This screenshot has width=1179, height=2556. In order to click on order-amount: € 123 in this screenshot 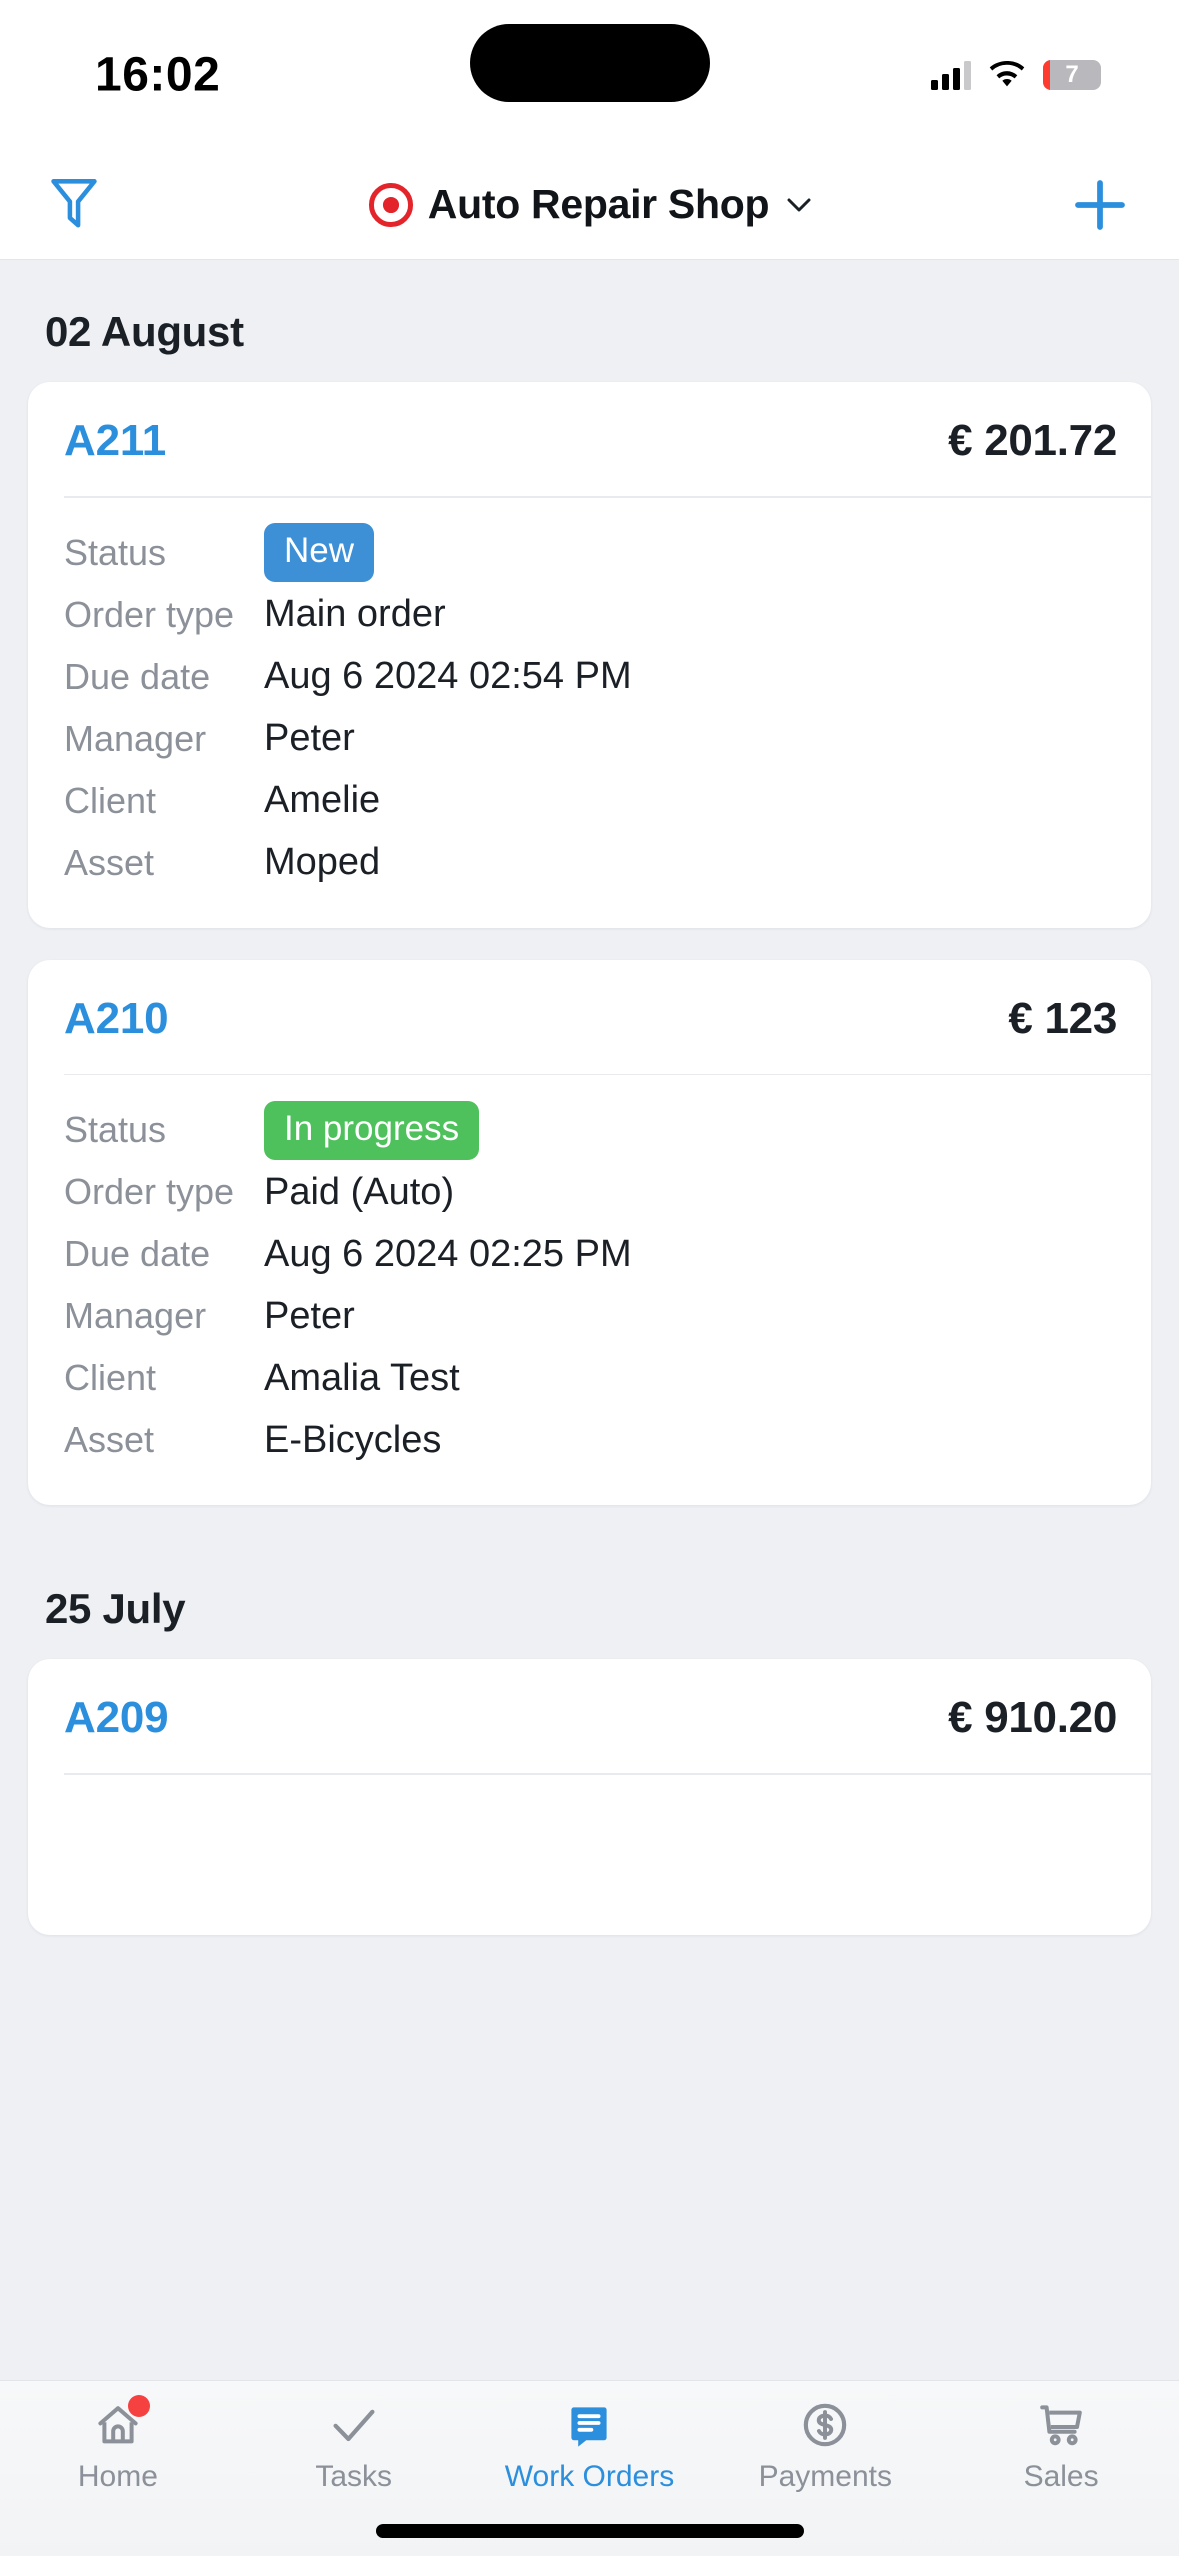, I will do `click(1062, 1018)`.